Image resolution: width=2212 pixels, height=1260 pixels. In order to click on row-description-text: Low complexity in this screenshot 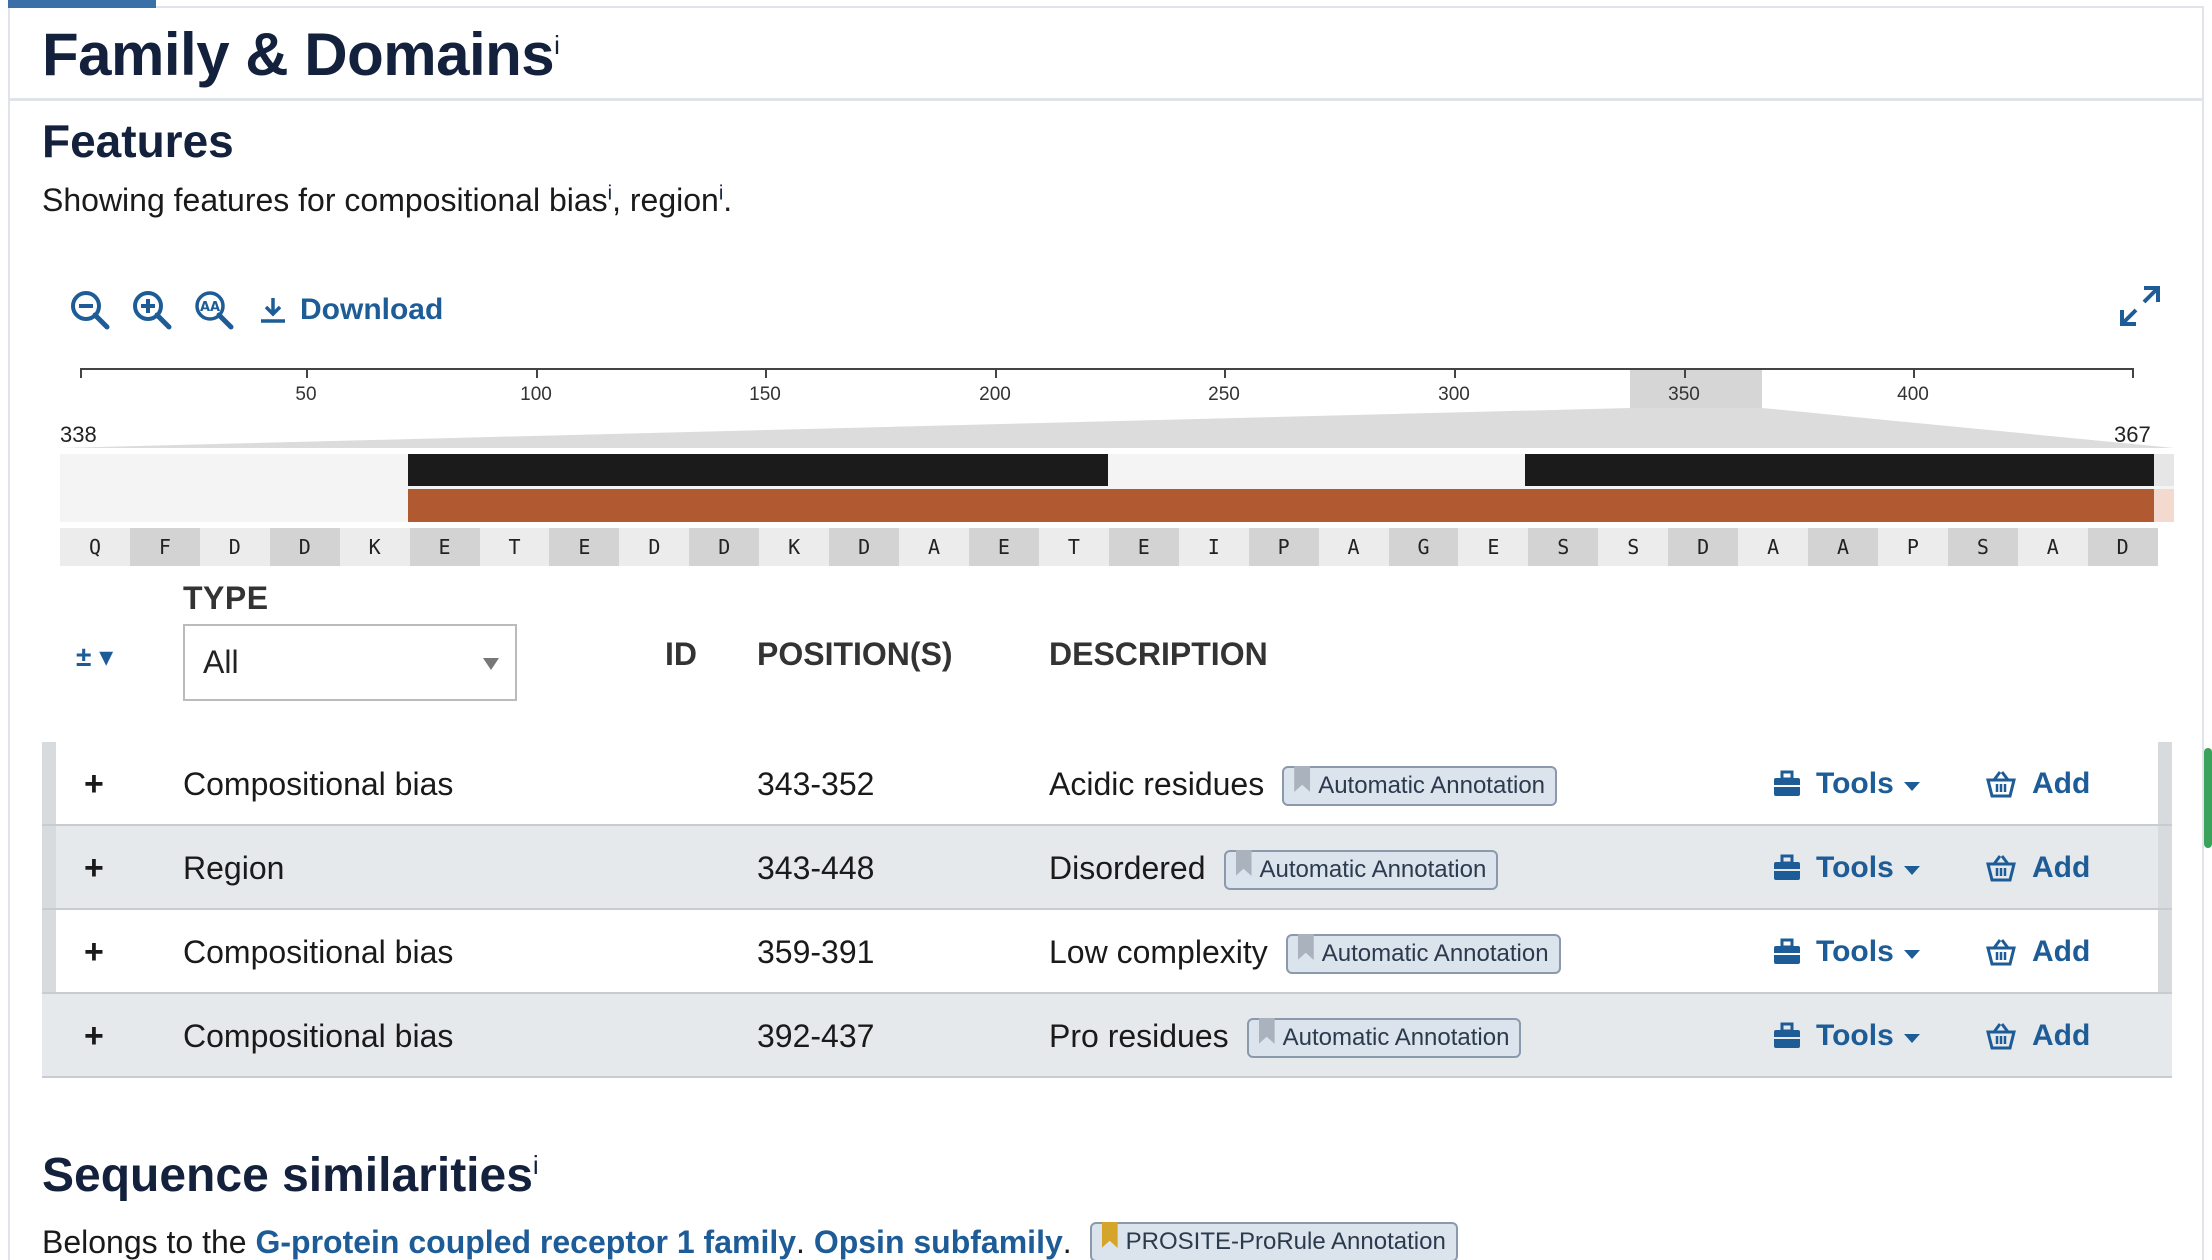, I will do `click(1158, 951)`.